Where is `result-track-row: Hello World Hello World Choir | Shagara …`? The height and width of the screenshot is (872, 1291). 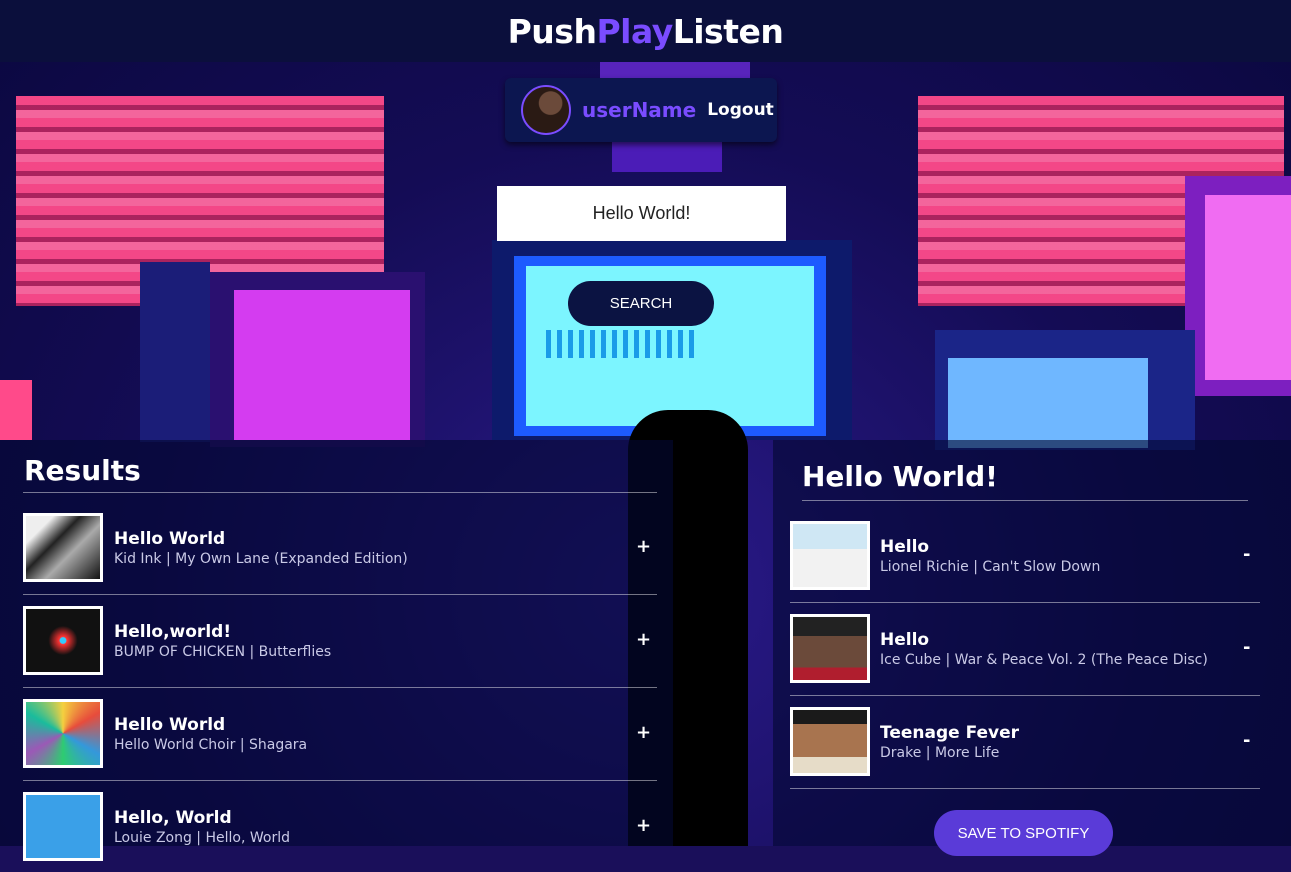 result-track-row: Hello World Hello World Choir | Shagara … is located at coordinates (336, 732).